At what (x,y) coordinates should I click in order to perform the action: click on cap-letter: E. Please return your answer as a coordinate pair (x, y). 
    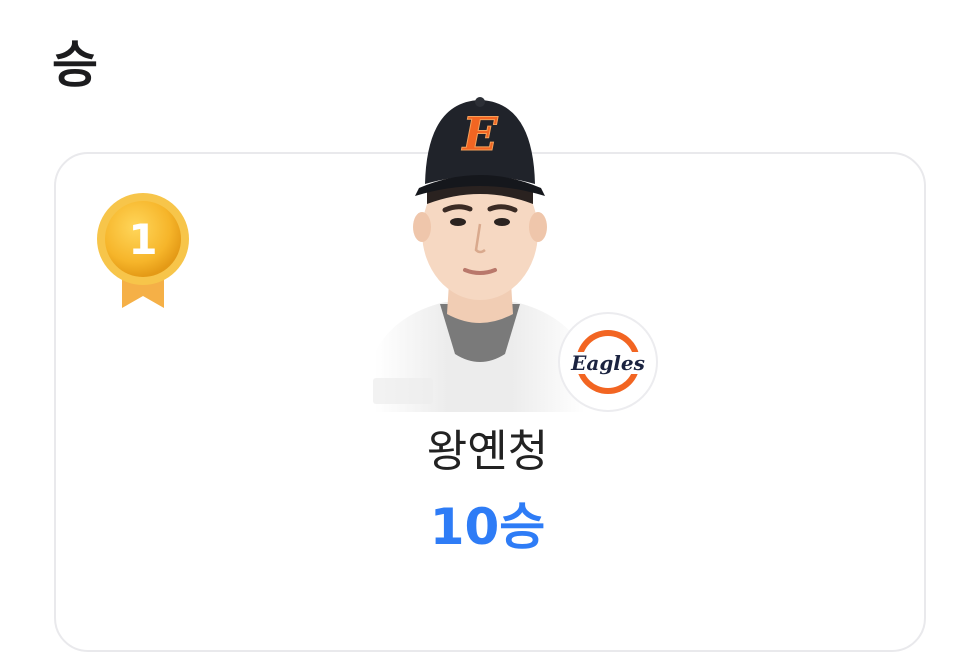
    Looking at the image, I should click on (479, 134).